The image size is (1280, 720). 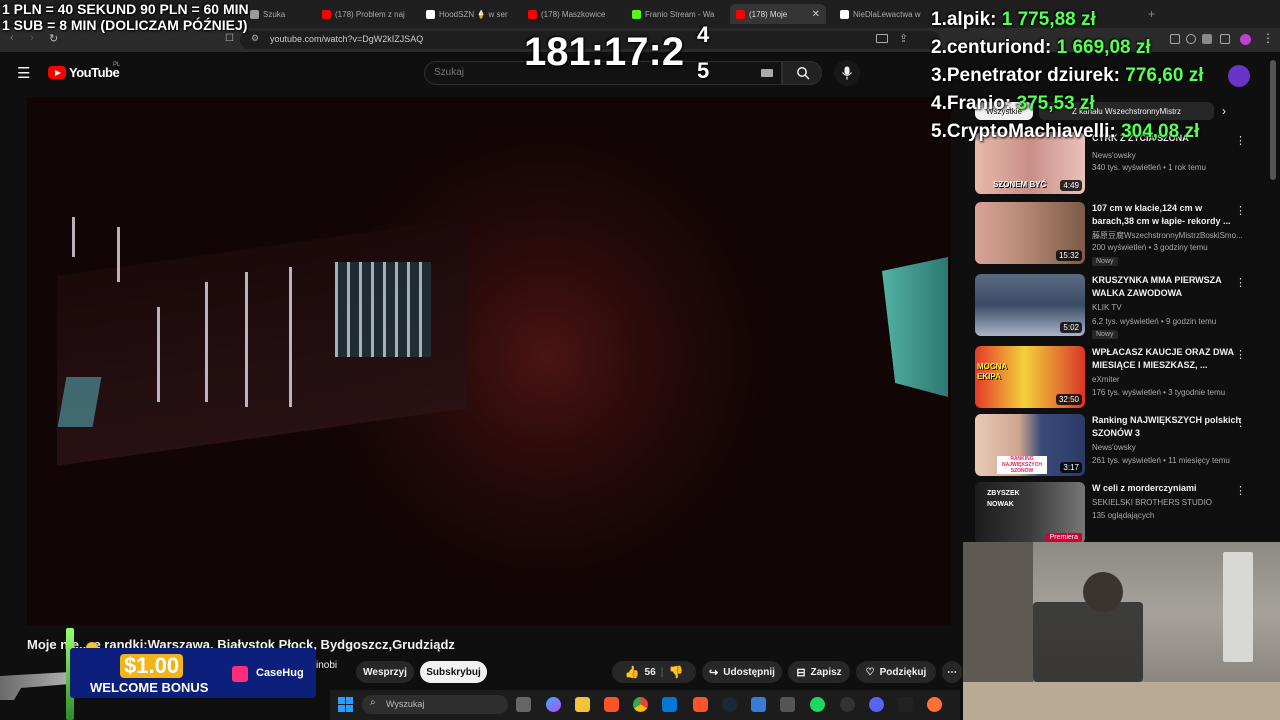 I want to click on site-info-icon: ⚙, so click(x=255, y=38).